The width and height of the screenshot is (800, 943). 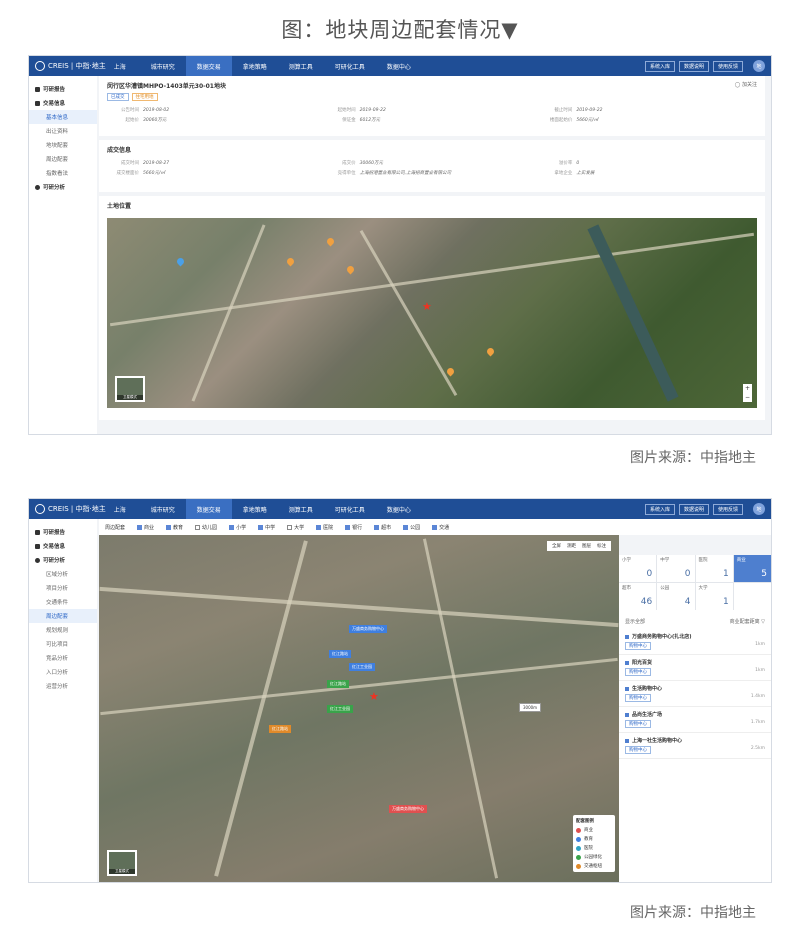 What do you see at coordinates (353, 527) in the screenshot?
I see `filter-checkbox: 银行` at bounding box center [353, 527].